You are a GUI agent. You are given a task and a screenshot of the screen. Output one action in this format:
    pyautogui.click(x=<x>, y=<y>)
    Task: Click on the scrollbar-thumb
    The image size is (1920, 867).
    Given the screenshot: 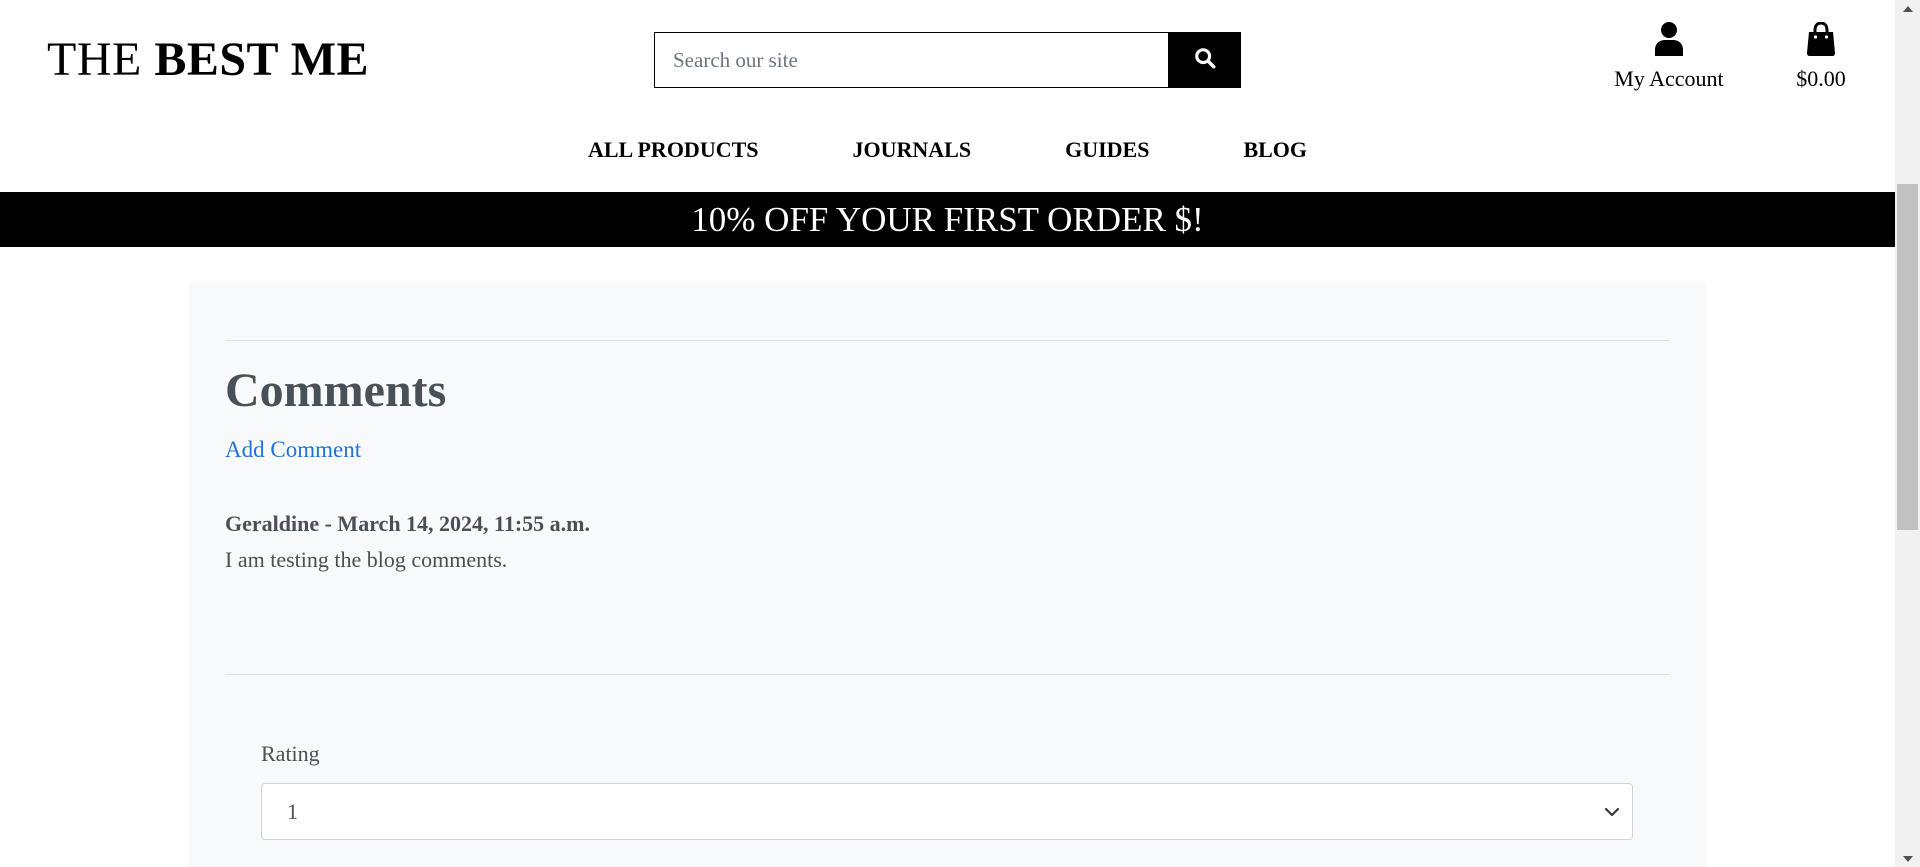 What is the action you would take?
    pyautogui.click(x=1907, y=357)
    